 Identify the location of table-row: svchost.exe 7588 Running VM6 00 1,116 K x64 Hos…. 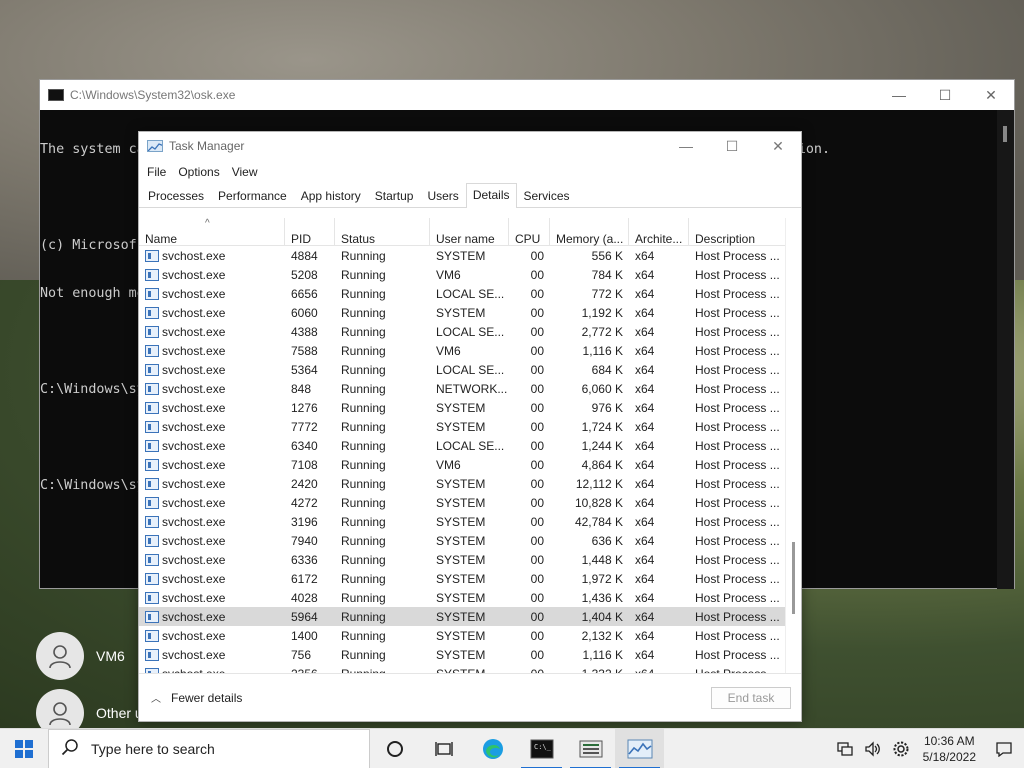
(462, 350).